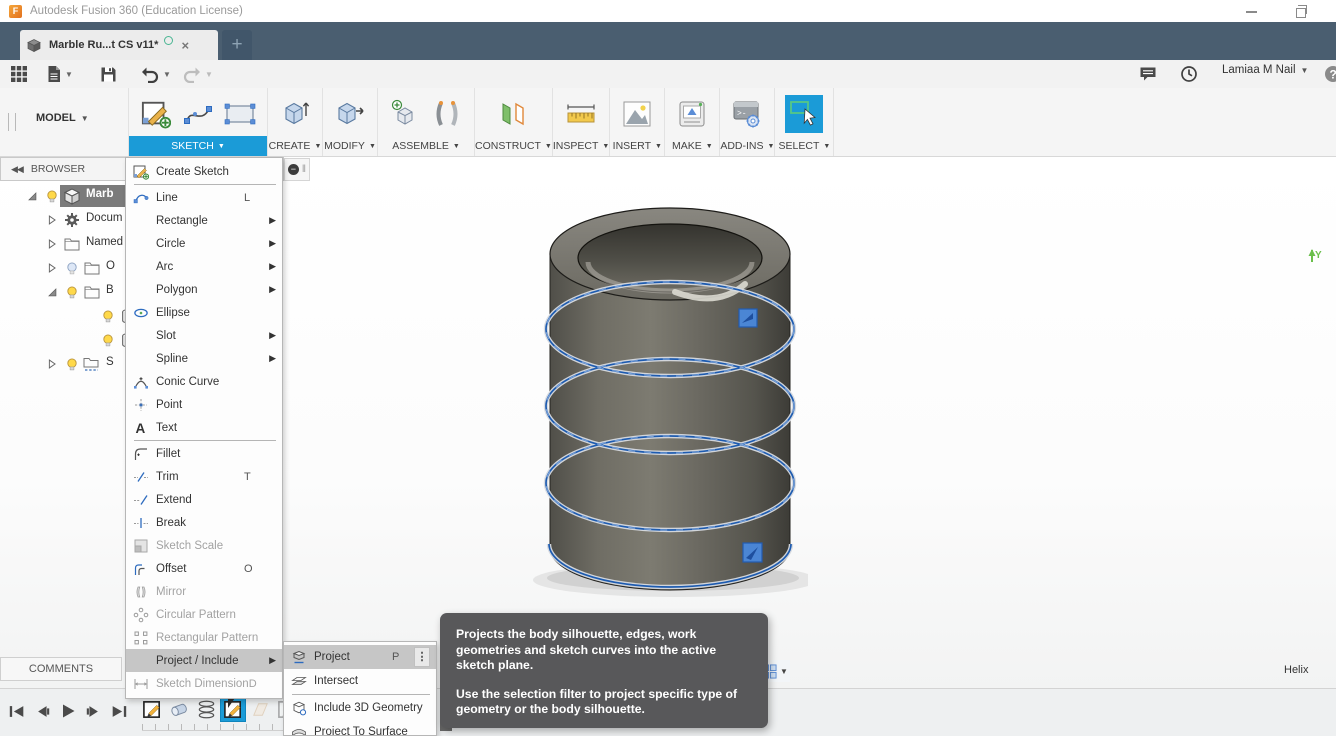 The width and height of the screenshot is (1336, 736). Describe the element at coordinates (1189, 74) in the screenshot. I see `quickbar-history-clock-button` at that location.